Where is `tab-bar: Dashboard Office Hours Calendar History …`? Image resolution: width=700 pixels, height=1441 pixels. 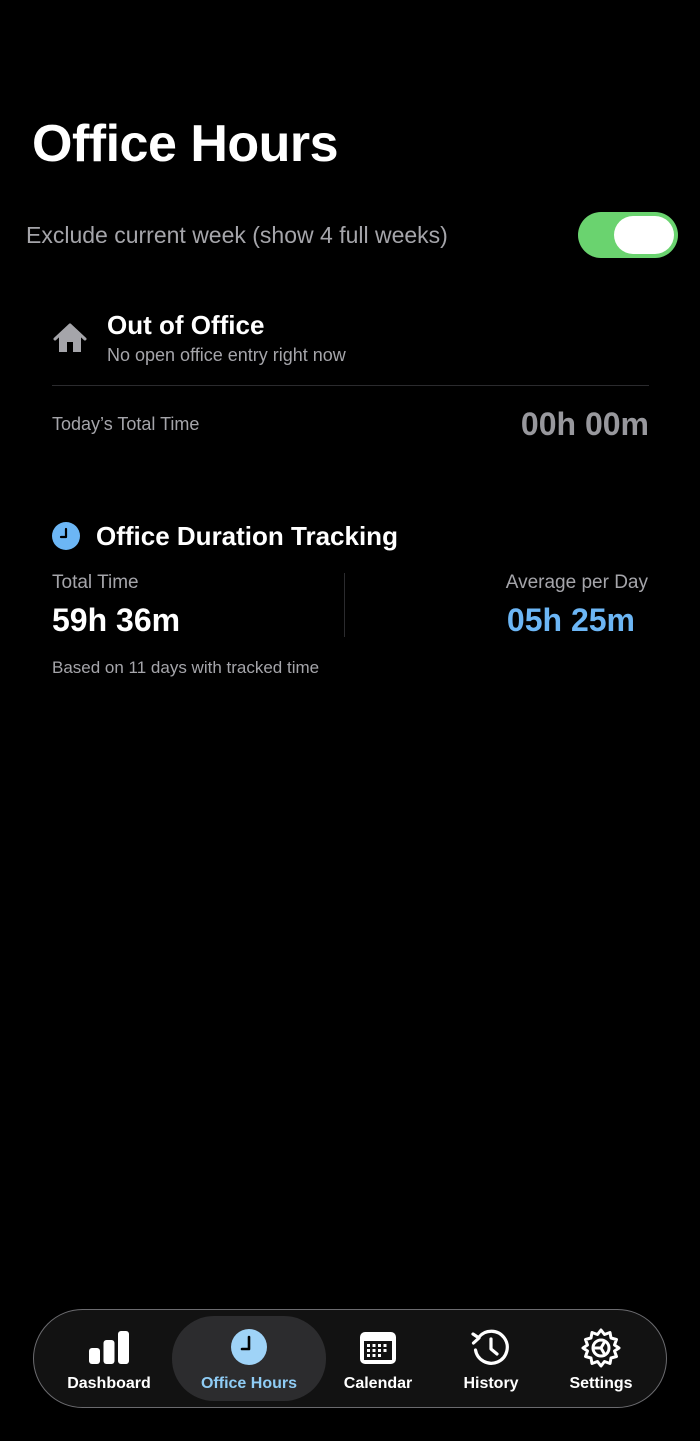
tab-bar: Dashboard Office Hours Calendar History … is located at coordinates (350, 1358).